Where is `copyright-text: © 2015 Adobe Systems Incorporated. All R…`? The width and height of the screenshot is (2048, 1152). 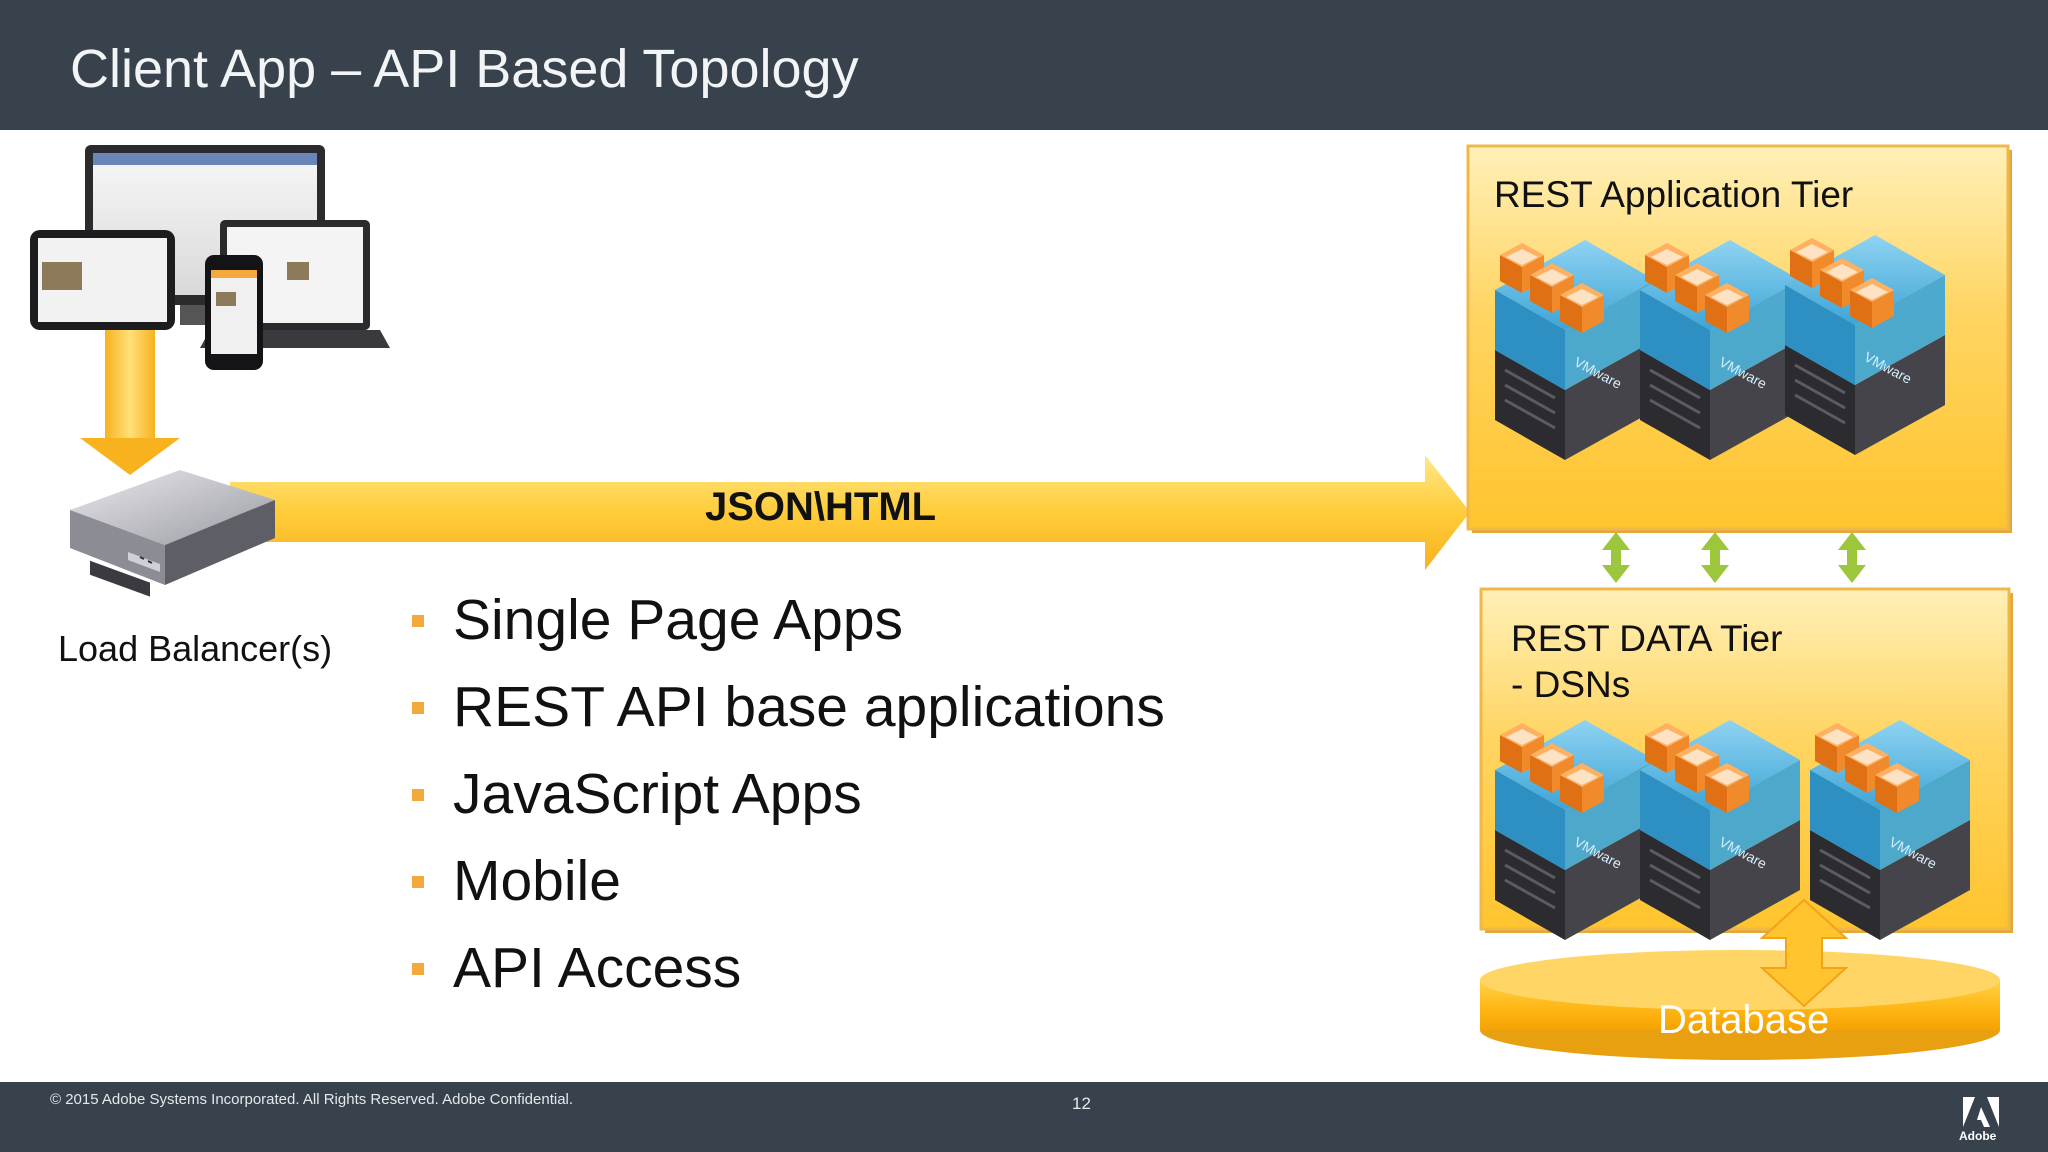
copyright-text: © 2015 Adobe Systems Incorporated. All R… is located at coordinates (312, 1099).